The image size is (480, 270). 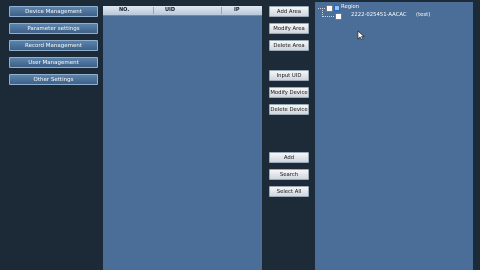 I want to click on column-header-uid: UID, so click(x=170, y=10).